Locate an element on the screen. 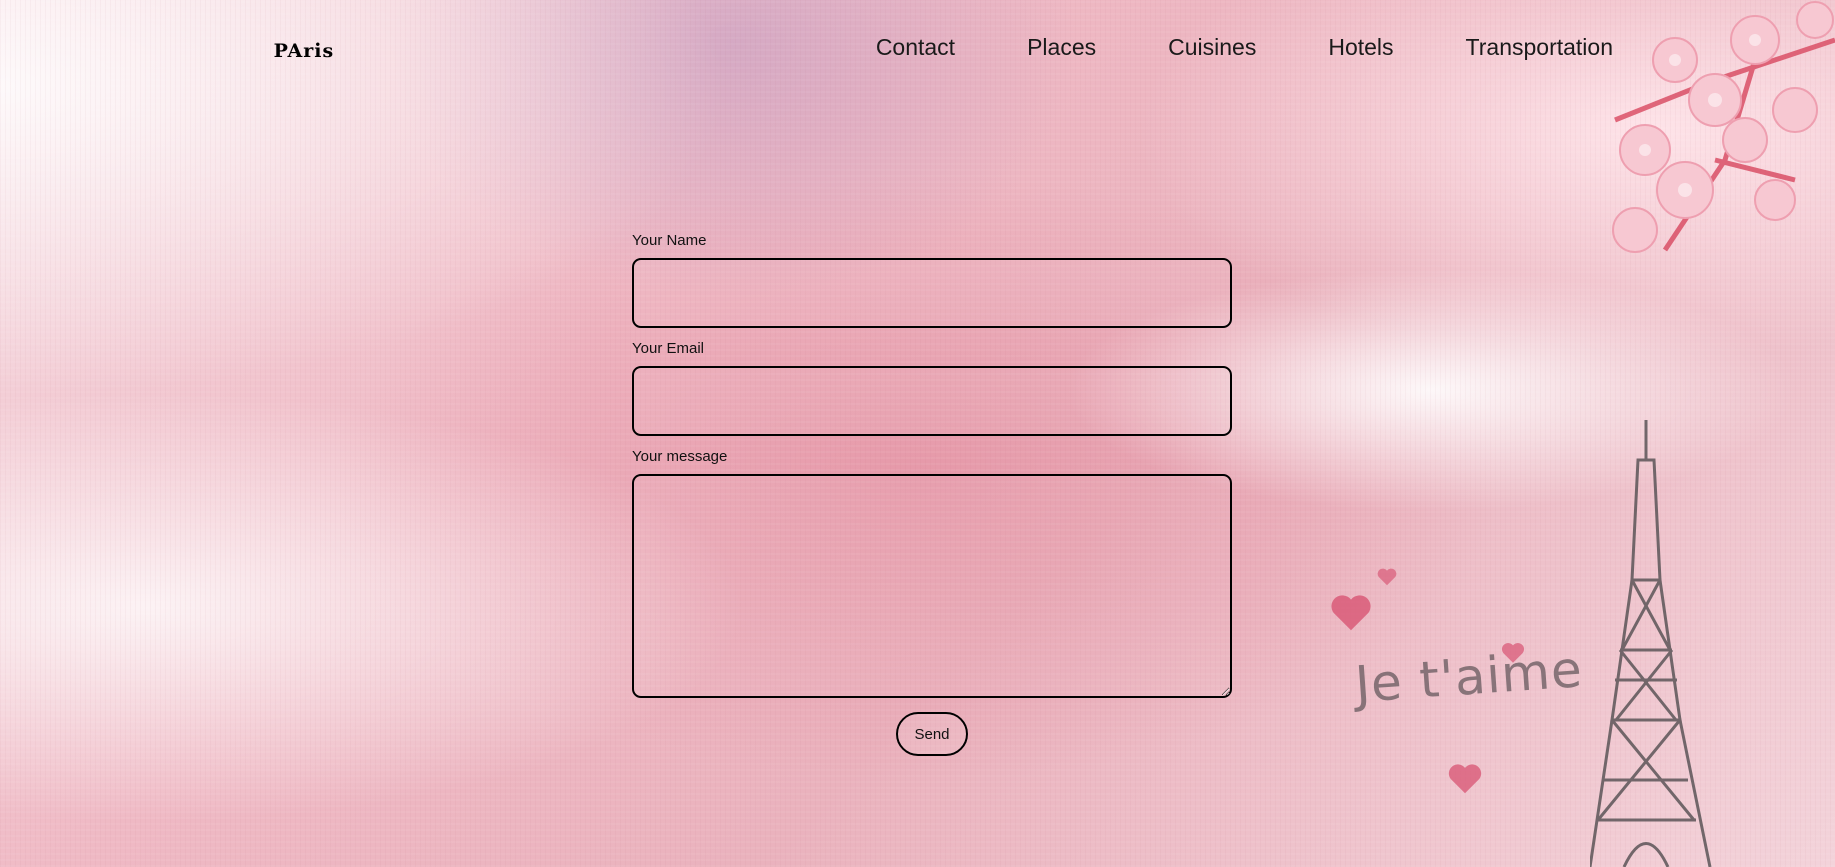 Image resolution: width=1835 pixels, height=867 pixels. message-textarea is located at coordinates (932, 586).